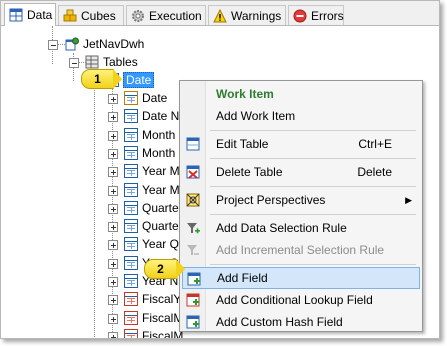  What do you see at coordinates (327, 15) in the screenshot?
I see `tab-label: Errors` at bounding box center [327, 15].